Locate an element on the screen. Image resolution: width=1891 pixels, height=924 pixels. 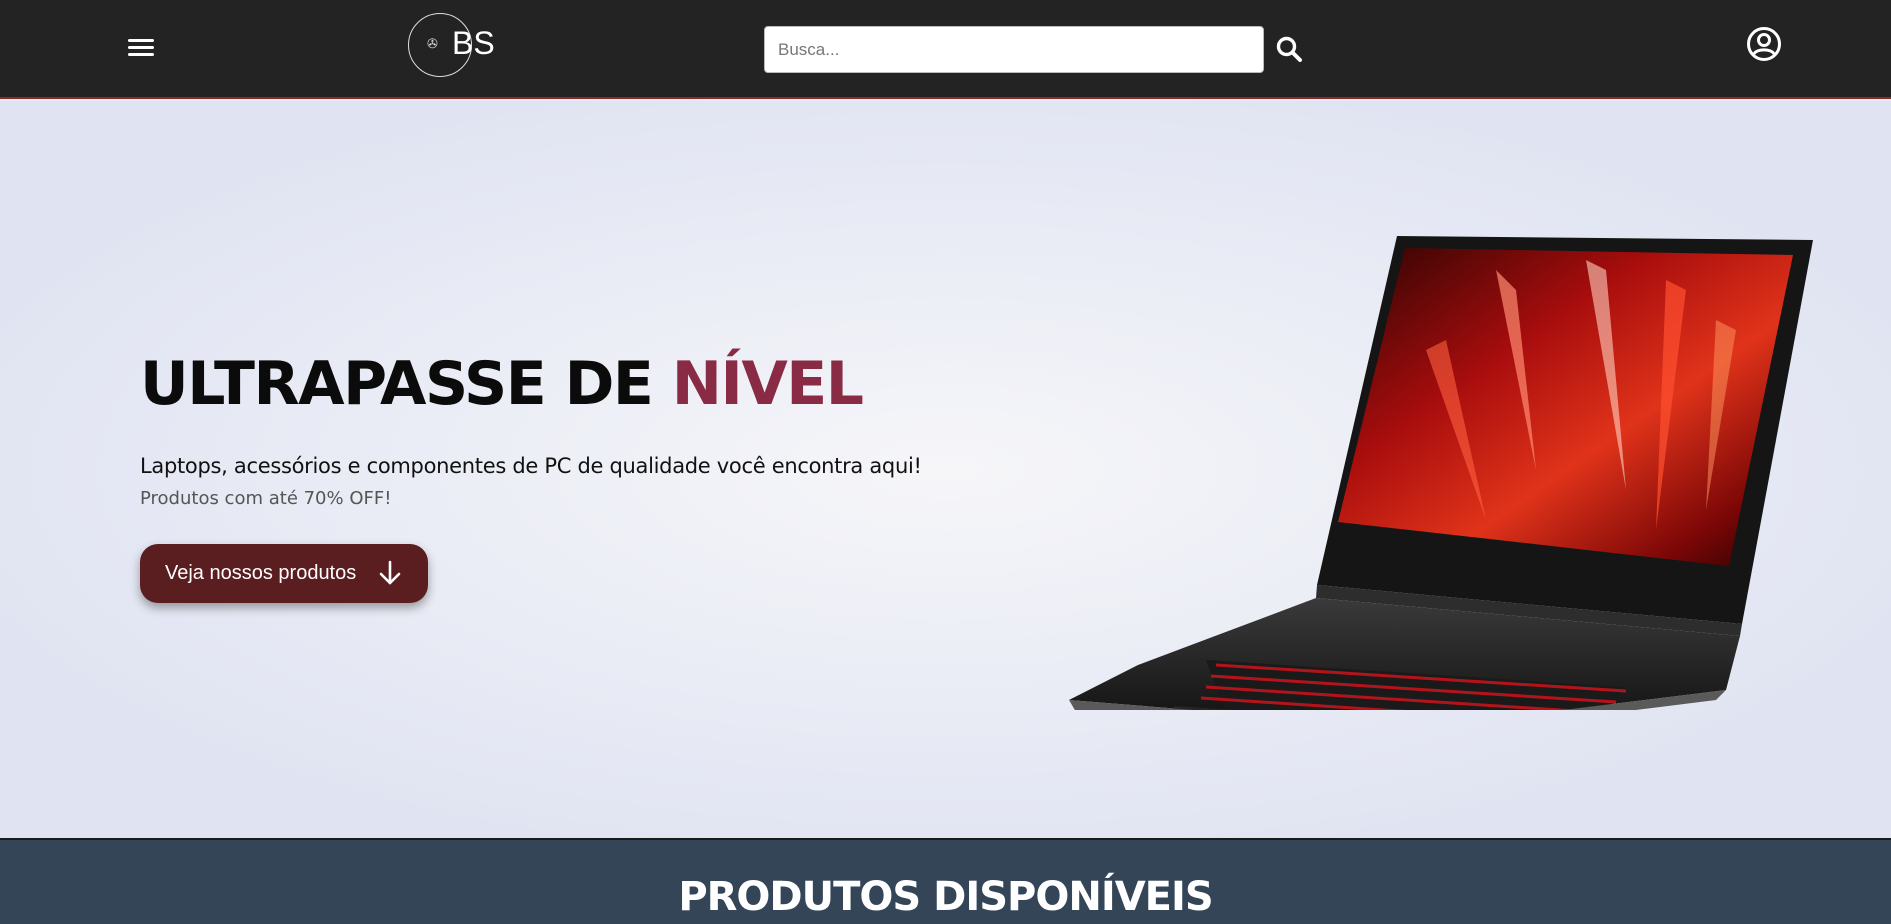
hero-title-accent: NÍVEL is located at coordinates (767, 384).